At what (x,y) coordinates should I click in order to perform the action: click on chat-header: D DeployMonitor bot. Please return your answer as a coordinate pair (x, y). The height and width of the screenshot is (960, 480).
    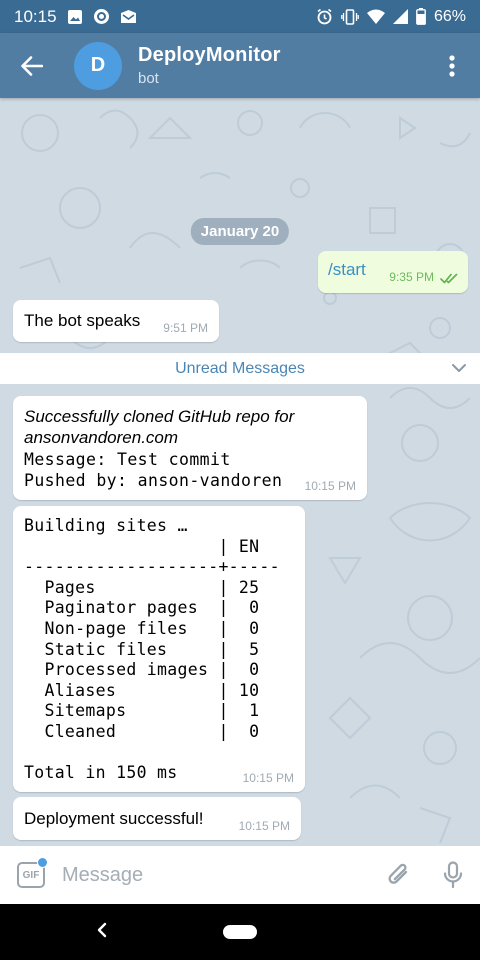
    Looking at the image, I should click on (240, 65).